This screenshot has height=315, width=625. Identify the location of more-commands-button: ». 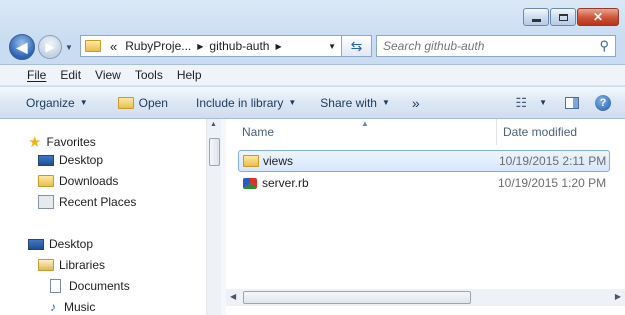
(416, 103).